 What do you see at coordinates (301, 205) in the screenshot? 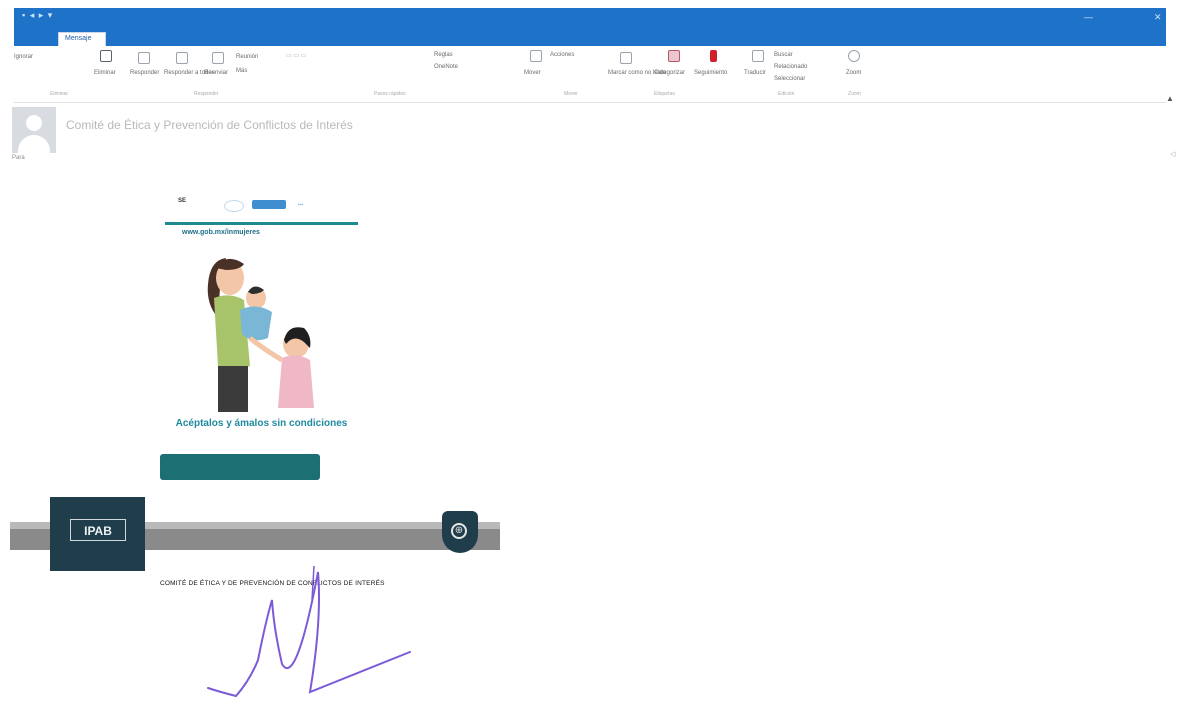
I see `banner-logo-text: ▪▪▪` at bounding box center [301, 205].